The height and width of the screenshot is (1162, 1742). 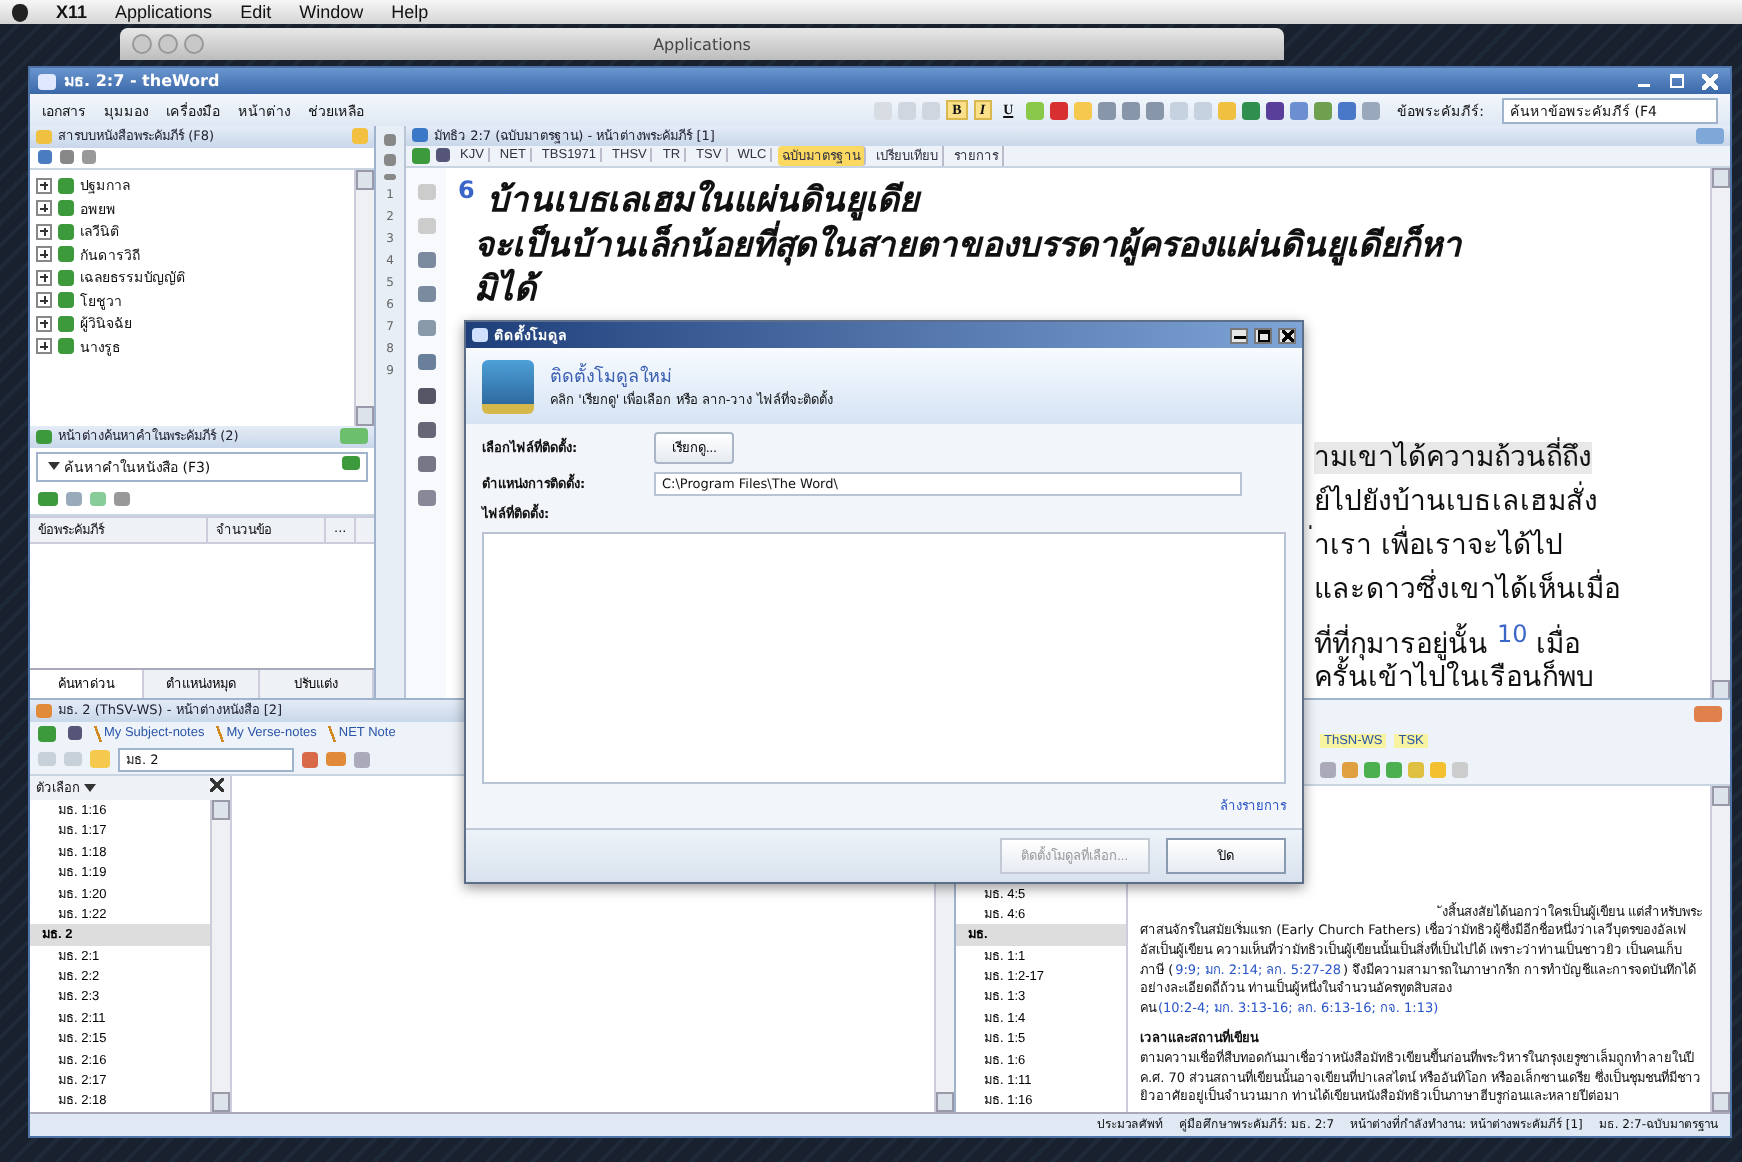 What do you see at coordinates (54, 466) in the screenshot?
I see `dropdown-arrow-icon` at bounding box center [54, 466].